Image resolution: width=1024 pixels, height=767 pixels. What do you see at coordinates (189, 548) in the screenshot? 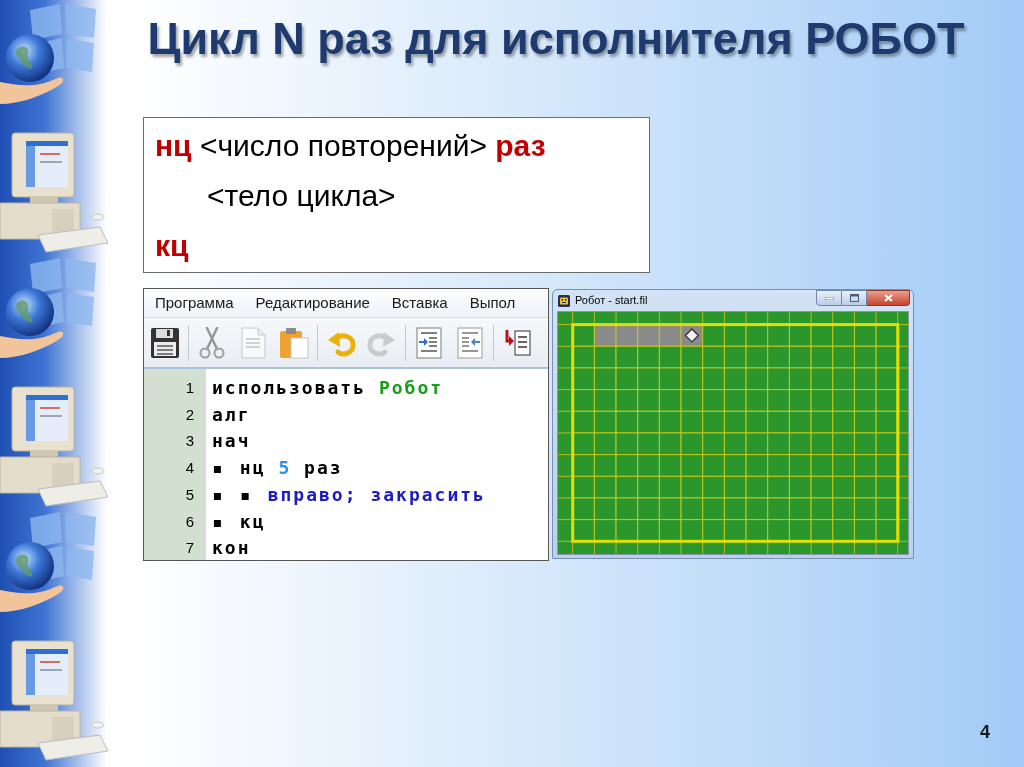
I see `line-number: 7` at bounding box center [189, 548].